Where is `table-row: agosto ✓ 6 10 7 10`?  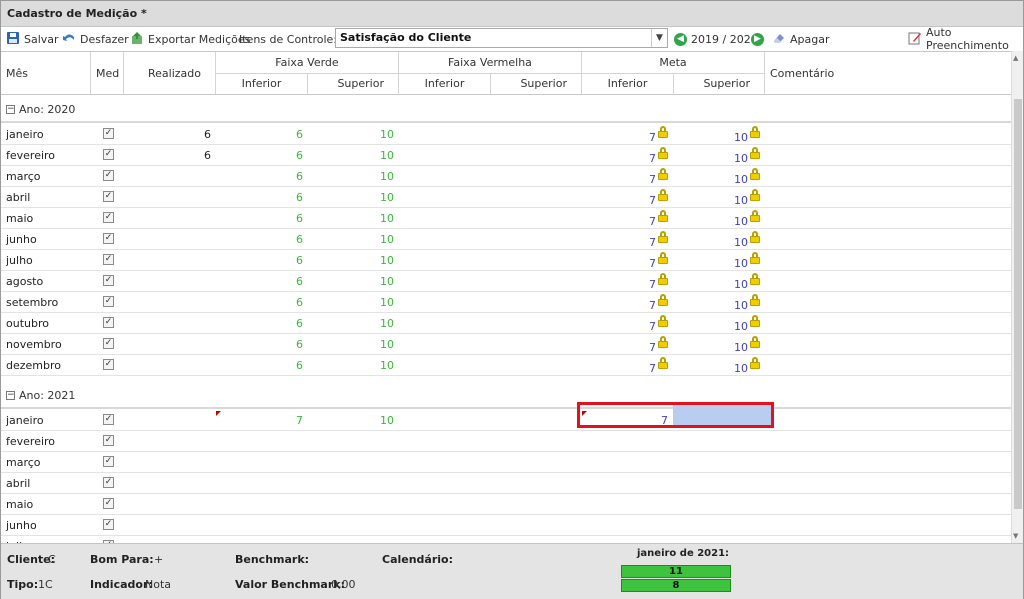 table-row: agosto ✓ 6 10 7 10 is located at coordinates (506, 281).